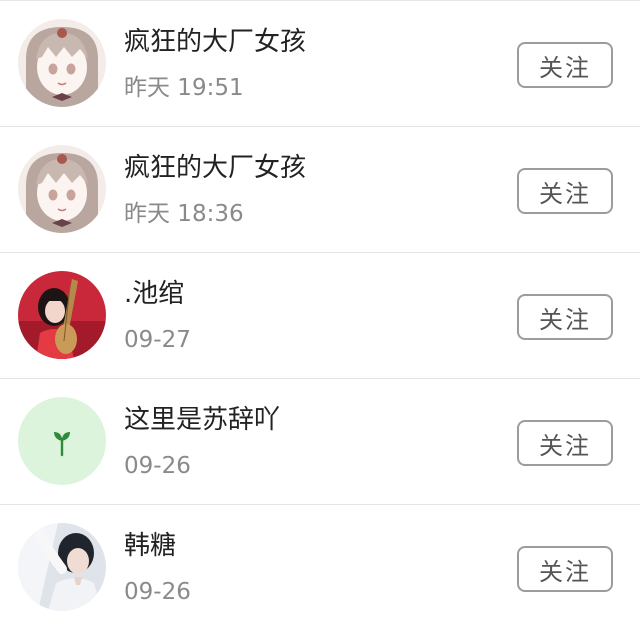 Image resolution: width=640 pixels, height=631 pixels. Describe the element at coordinates (154, 294) in the screenshot. I see `user-name: .池绾` at that location.